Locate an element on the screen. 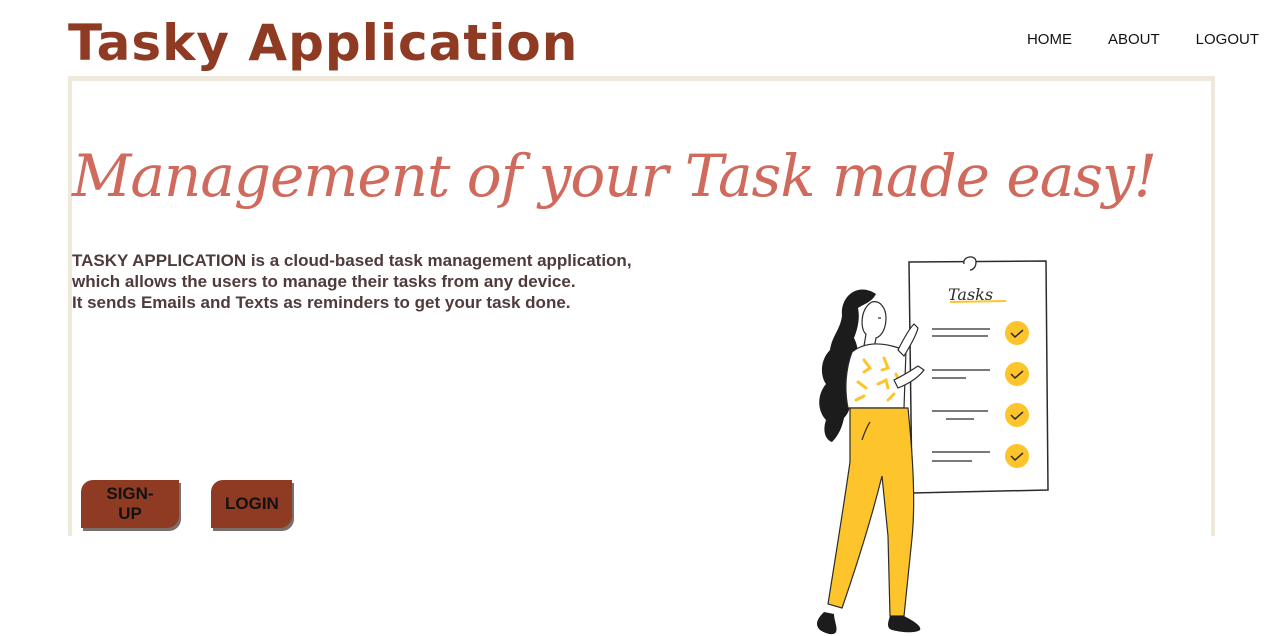 This screenshot has height=636, width=1284. woman-figure is located at coordinates (871, 462).